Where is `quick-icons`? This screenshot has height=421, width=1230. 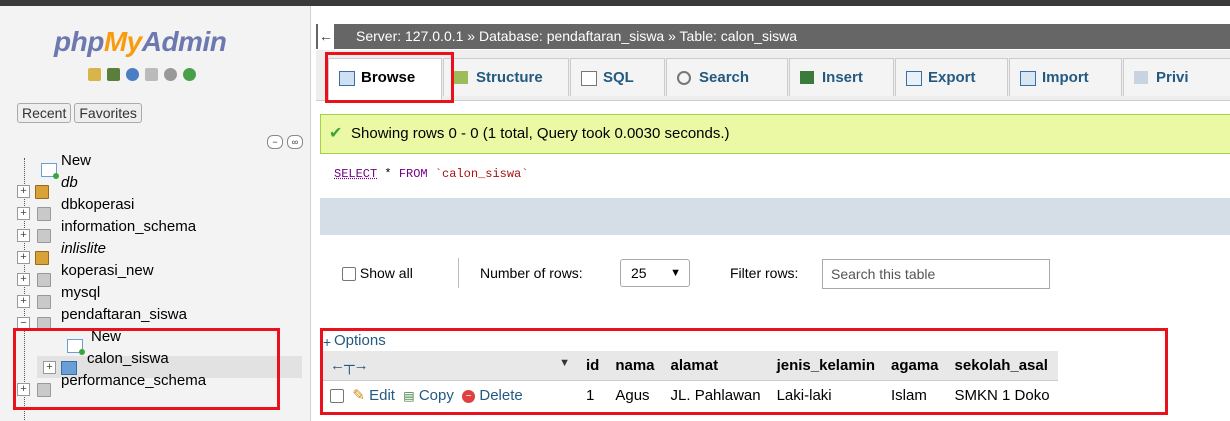
quick-icons is located at coordinates (142, 74).